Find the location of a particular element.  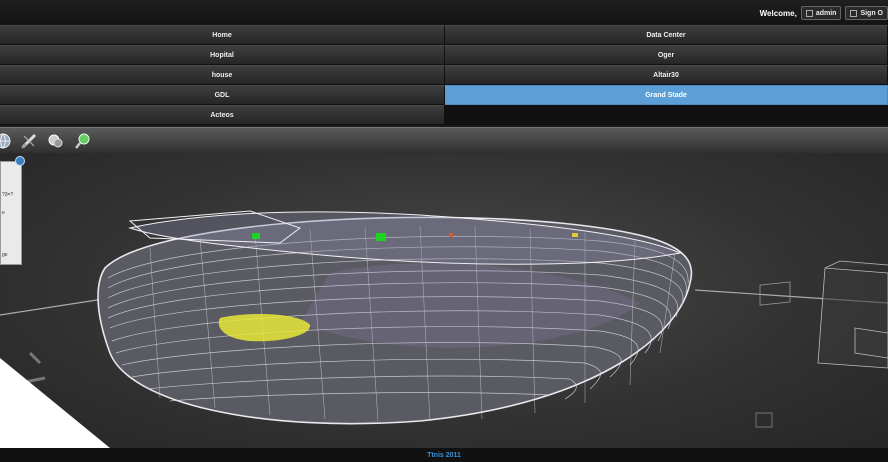

measure-icon is located at coordinates (29, 141).